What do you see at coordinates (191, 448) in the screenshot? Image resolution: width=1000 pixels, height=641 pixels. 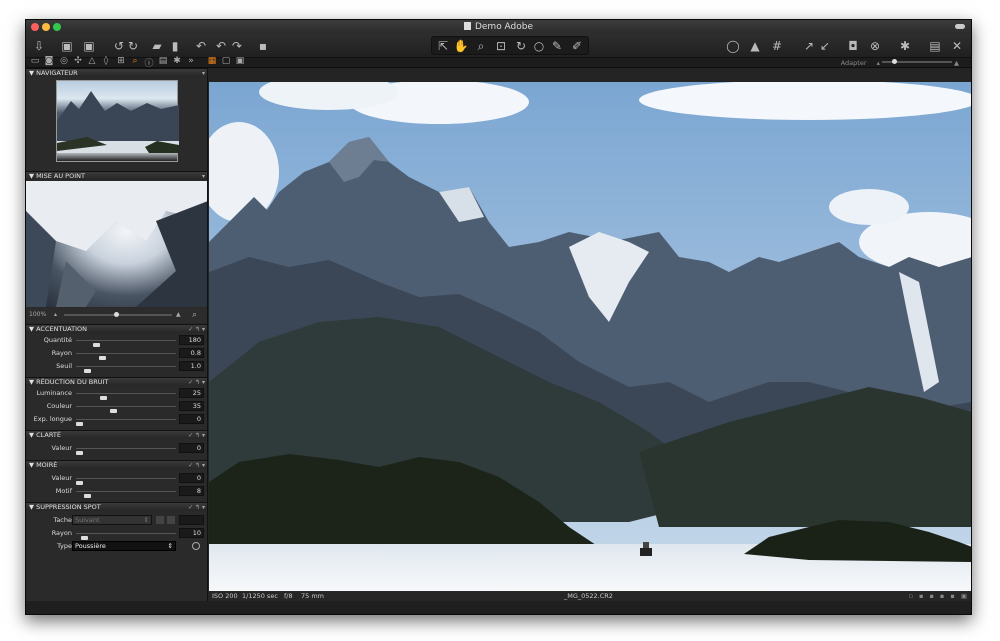 I see `clarte-valeur-value: 0` at bounding box center [191, 448].